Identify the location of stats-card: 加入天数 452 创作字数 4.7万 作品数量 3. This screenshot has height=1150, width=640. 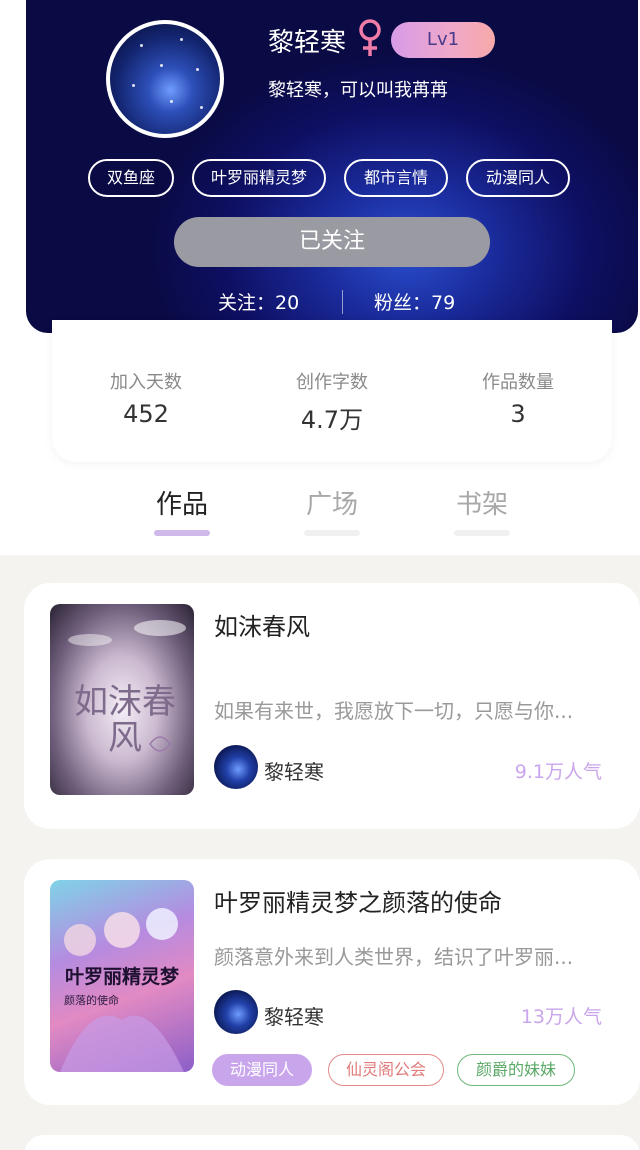
(332, 391).